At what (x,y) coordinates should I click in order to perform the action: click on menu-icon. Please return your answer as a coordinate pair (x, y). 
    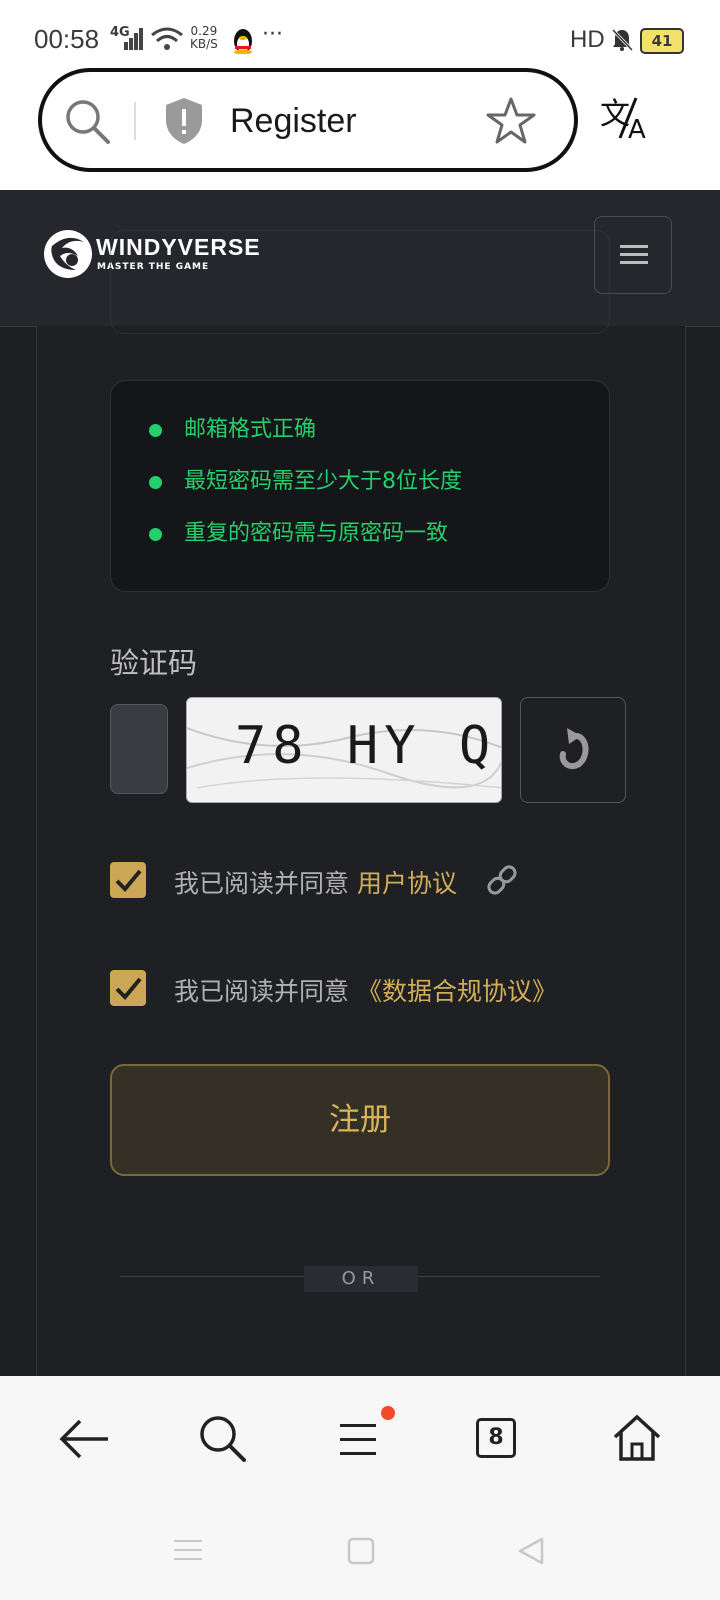
    Looking at the image, I should click on (360, 1440).